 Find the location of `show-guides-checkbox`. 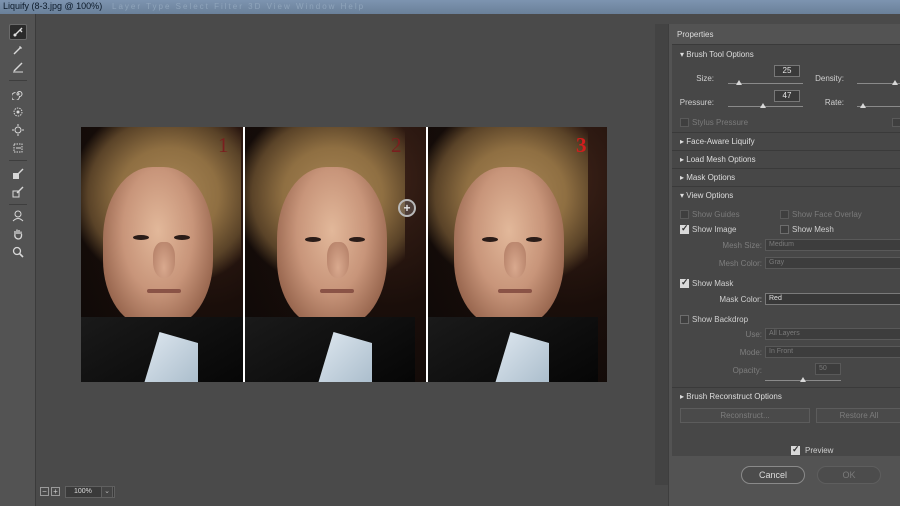

show-guides-checkbox is located at coordinates (684, 214).